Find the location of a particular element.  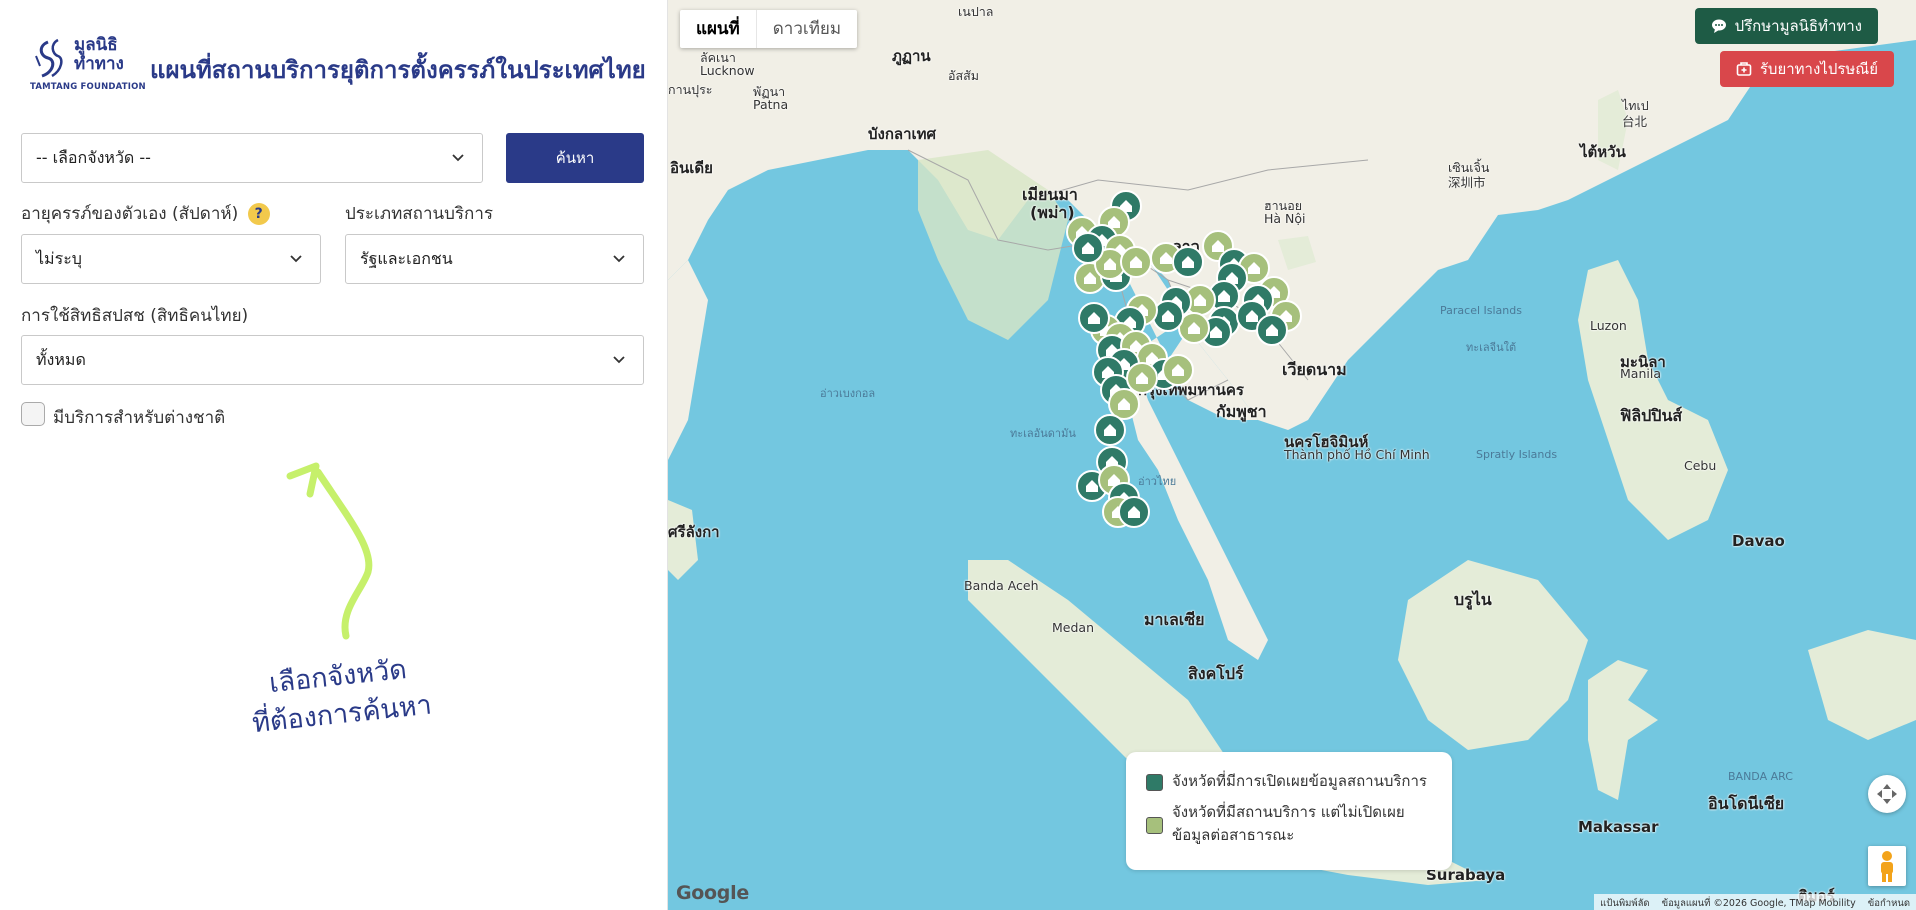

consult-button-label: ปรึกษามูลนิธิทำทาง is located at coordinates (1798, 26).